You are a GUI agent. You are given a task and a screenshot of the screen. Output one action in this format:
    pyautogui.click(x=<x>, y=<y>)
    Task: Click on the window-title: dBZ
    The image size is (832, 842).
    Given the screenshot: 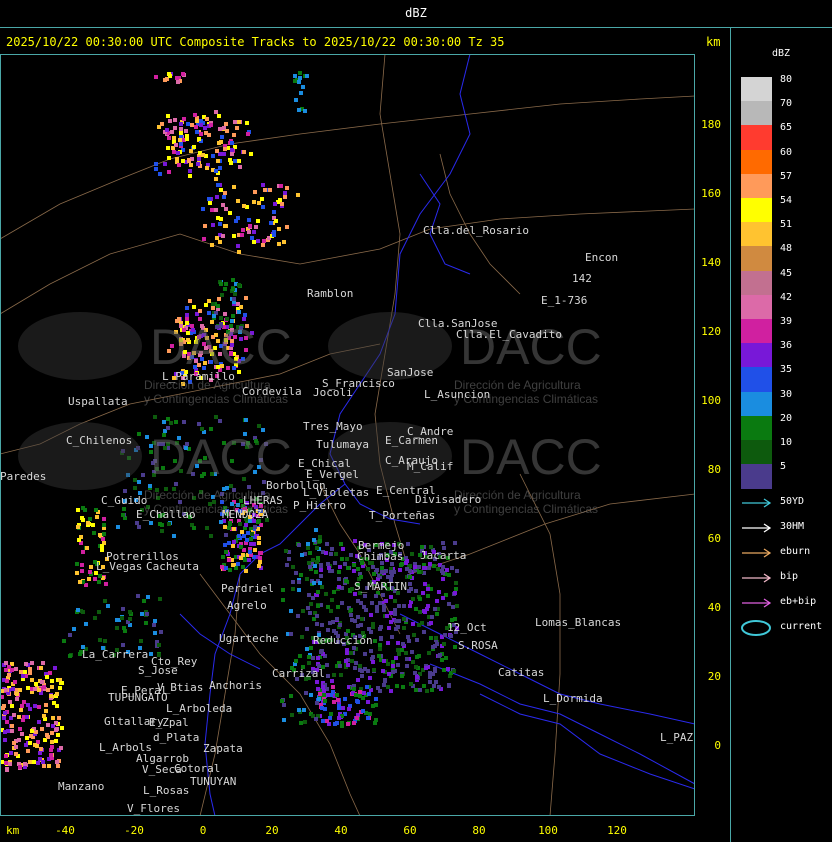 What is the action you would take?
    pyautogui.click(x=416, y=13)
    